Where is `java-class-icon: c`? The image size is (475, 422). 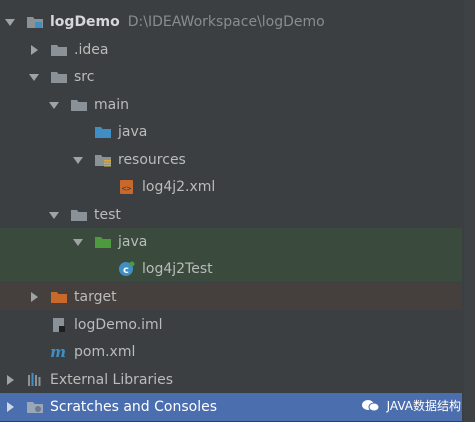
java-class-icon: c is located at coordinates (127, 269).